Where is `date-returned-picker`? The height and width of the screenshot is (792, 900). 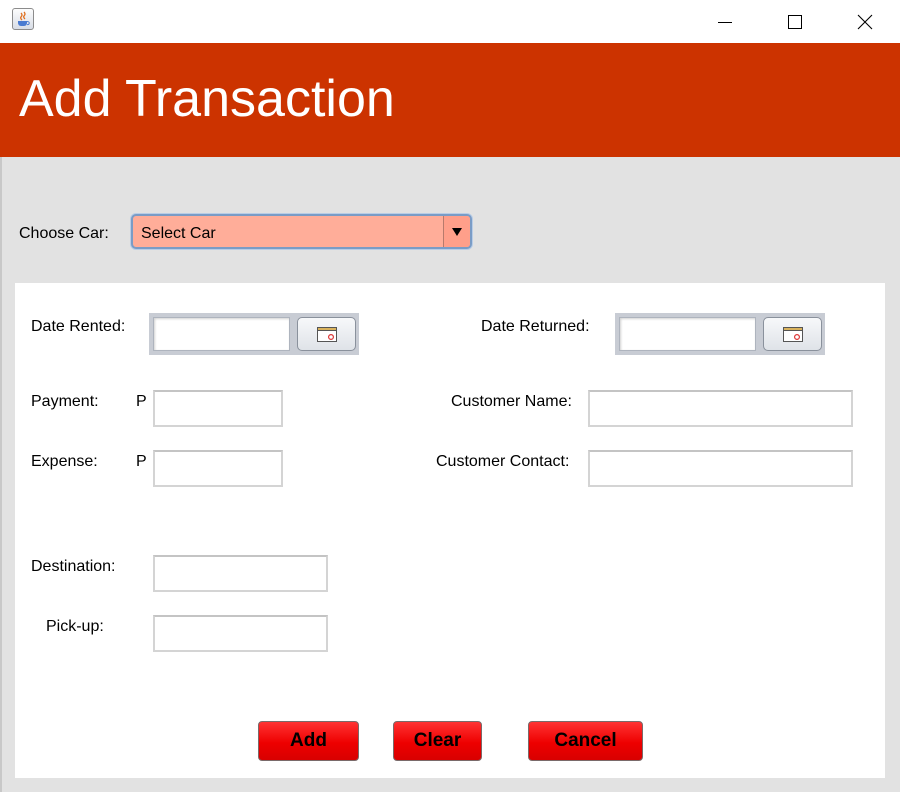 date-returned-picker is located at coordinates (720, 334).